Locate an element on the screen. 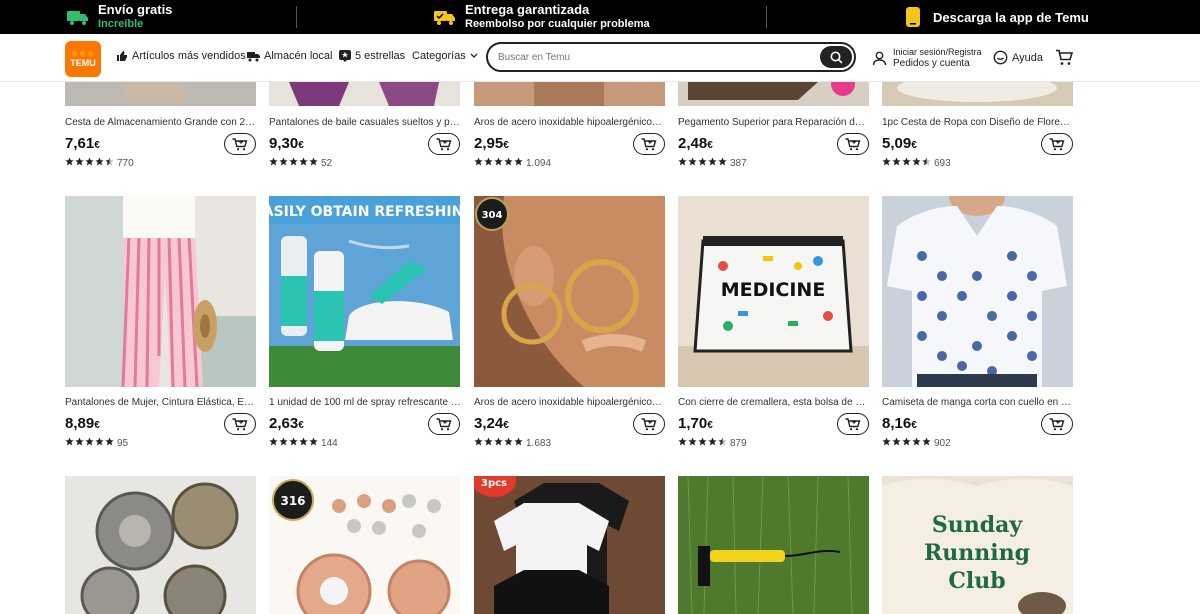 The width and height of the screenshot is (1200, 614). nav-label: 5 estrellas is located at coordinates (380, 56).